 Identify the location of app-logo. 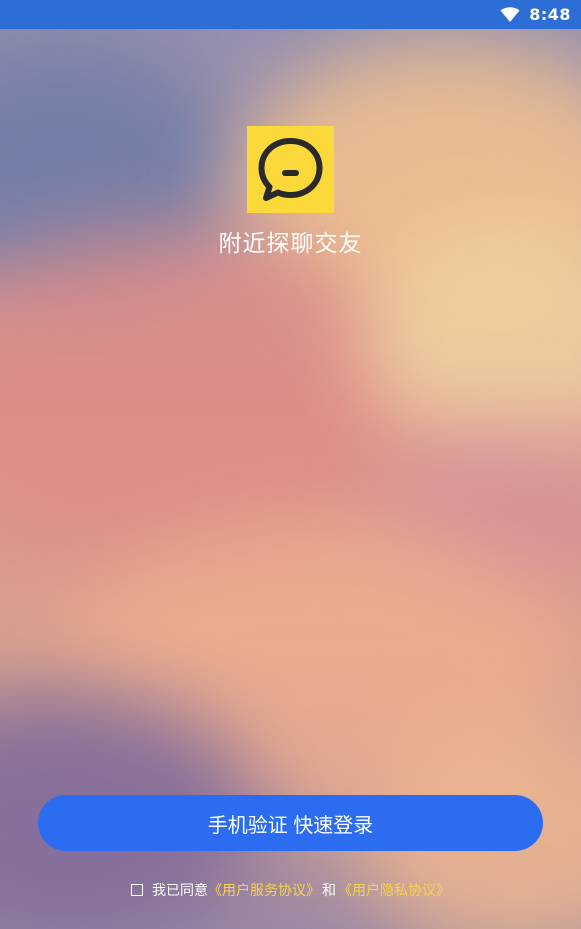
(290, 169).